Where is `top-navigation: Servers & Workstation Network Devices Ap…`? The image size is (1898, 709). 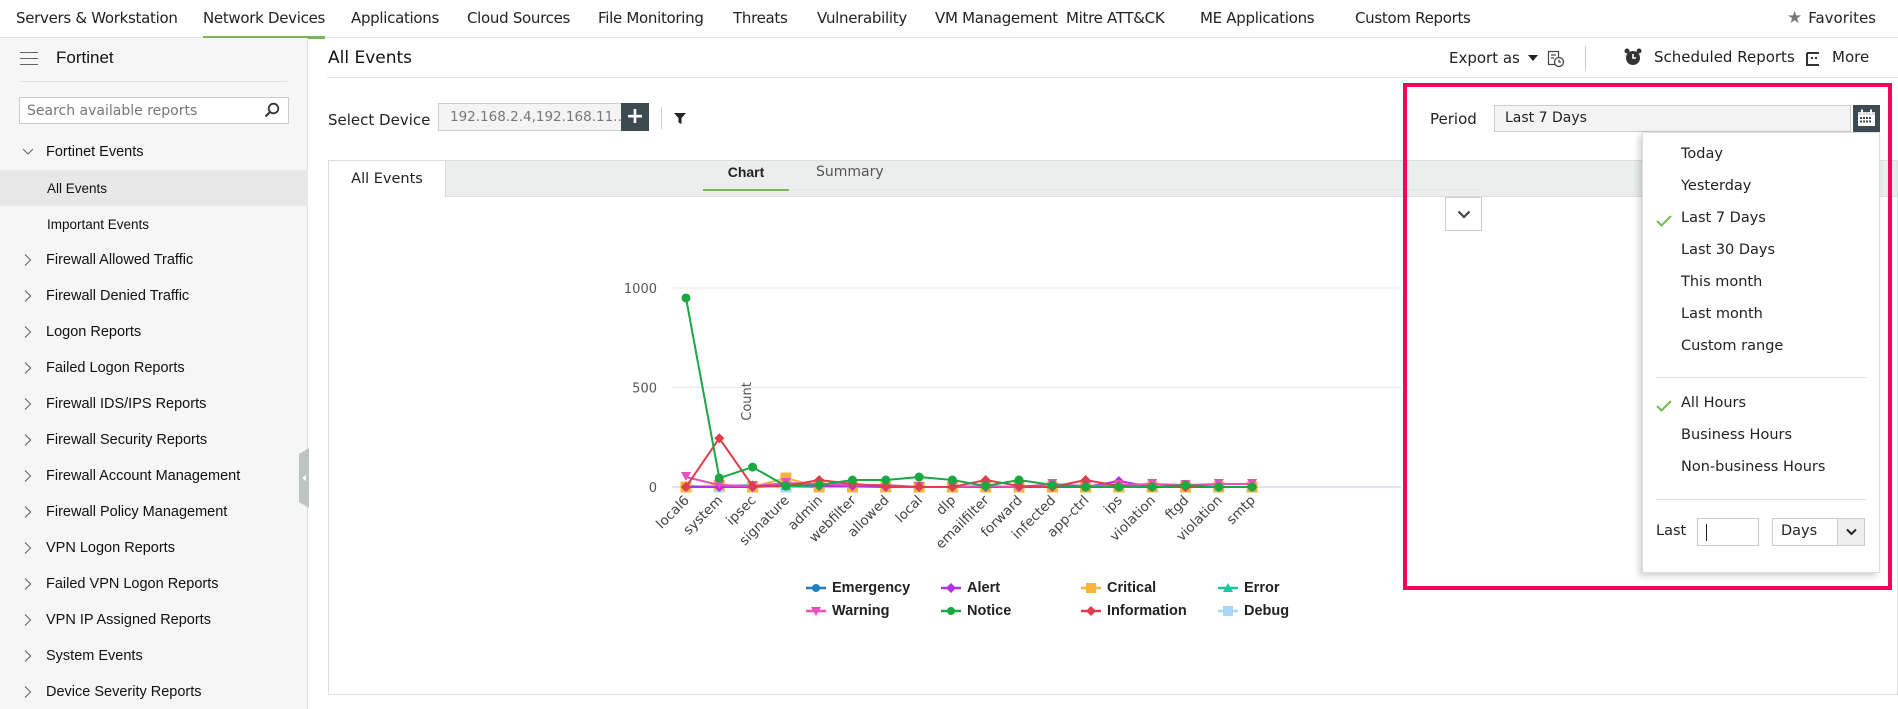 top-navigation: Servers & Workstation Network Devices Ap… is located at coordinates (949, 19).